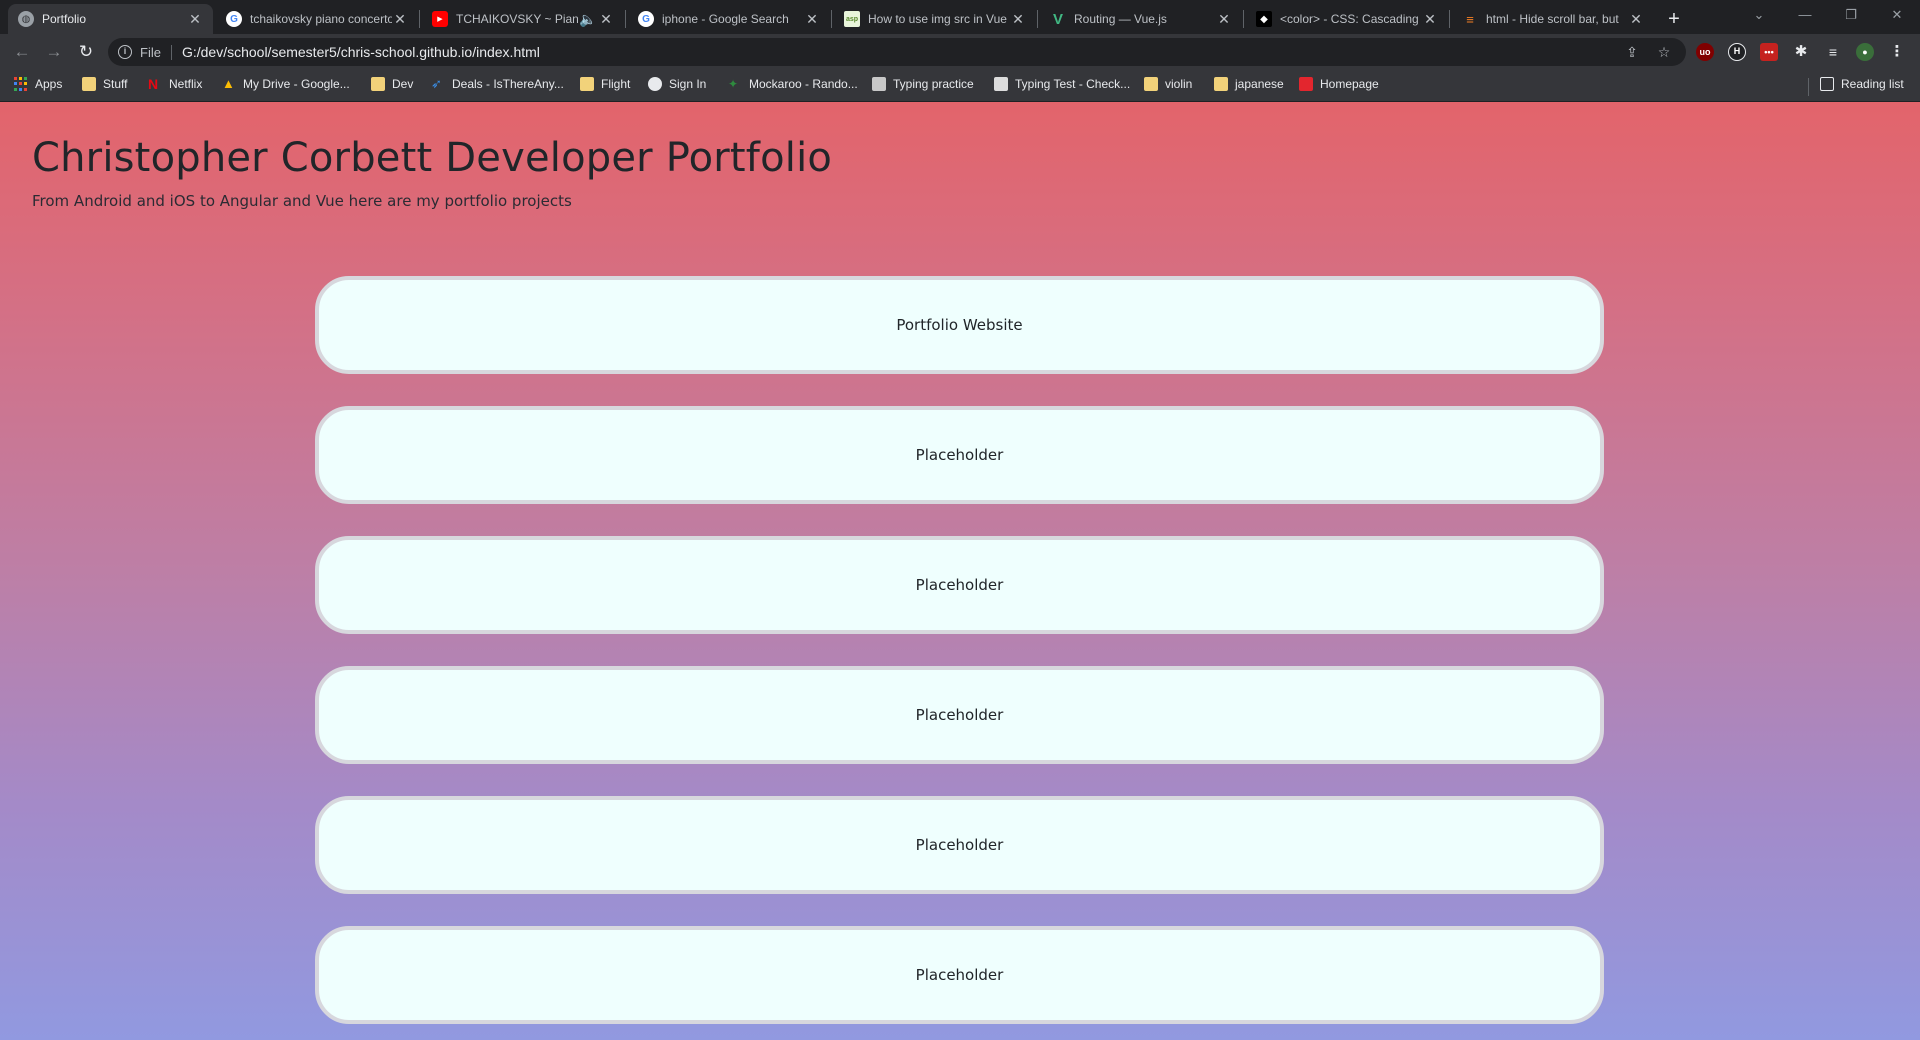  What do you see at coordinates (1897, 15) in the screenshot?
I see `close-window-button: ✕` at bounding box center [1897, 15].